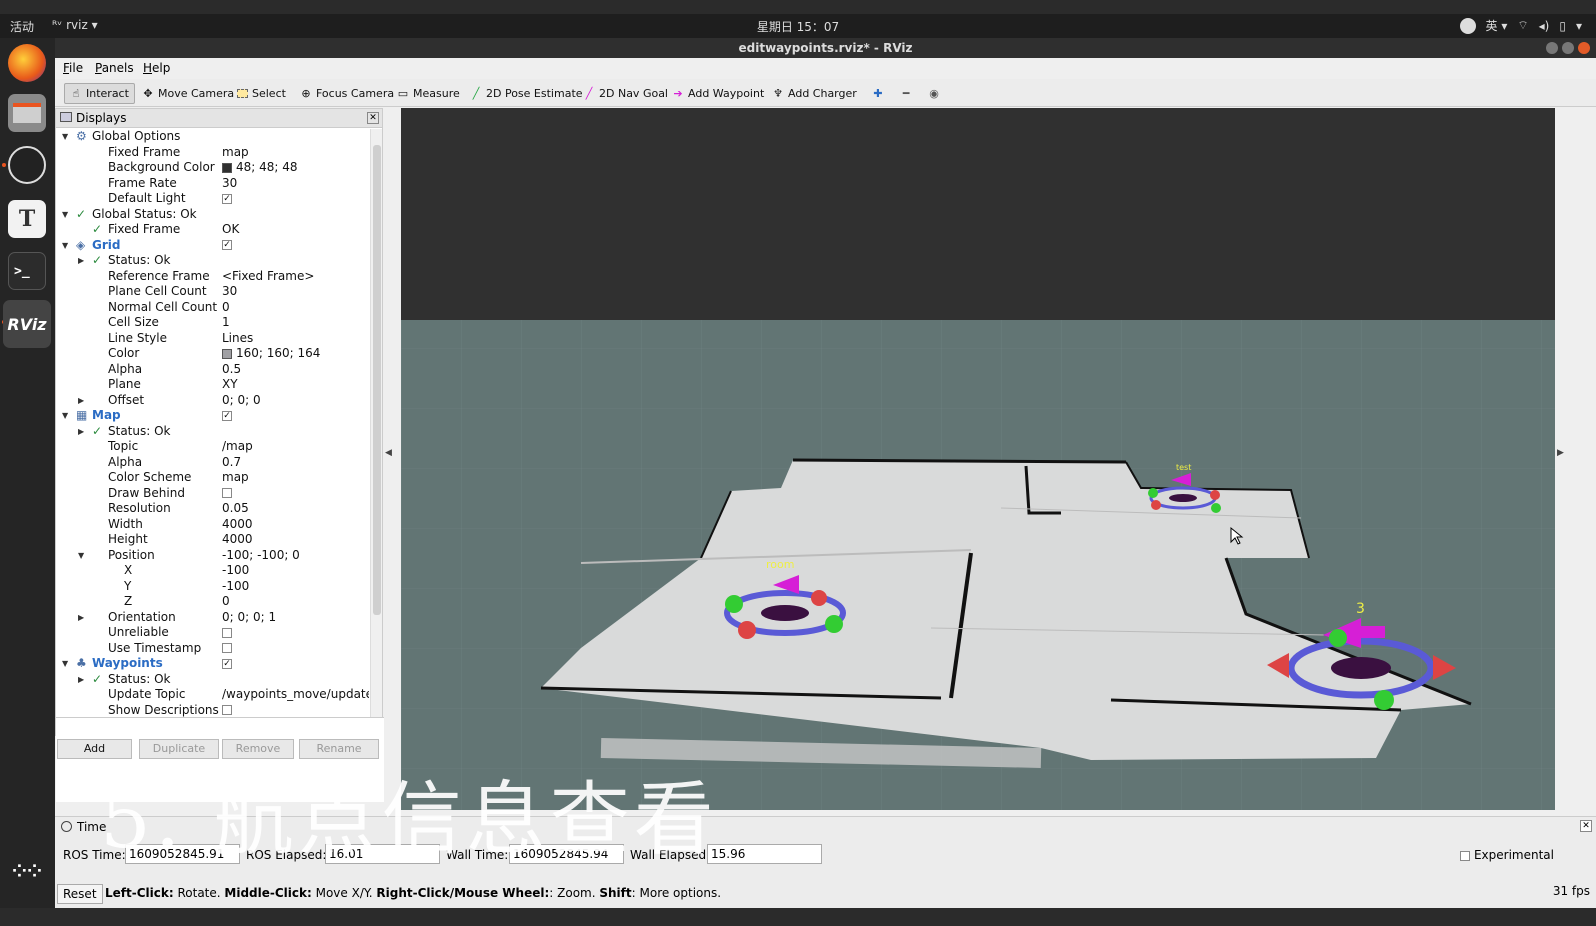 Image resolution: width=1596 pixels, height=926 pixels. What do you see at coordinates (625, 93) in the screenshot?
I see `nav-goal-tool-button: ╱ 2D Nav Goal` at bounding box center [625, 93].